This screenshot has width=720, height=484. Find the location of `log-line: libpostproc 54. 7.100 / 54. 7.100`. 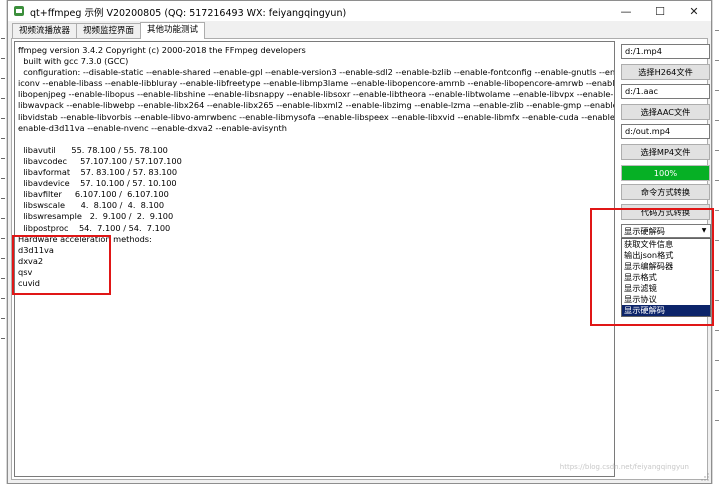

log-line: libpostproc 54. 7.100 / 54. 7.100 is located at coordinates (94, 227).